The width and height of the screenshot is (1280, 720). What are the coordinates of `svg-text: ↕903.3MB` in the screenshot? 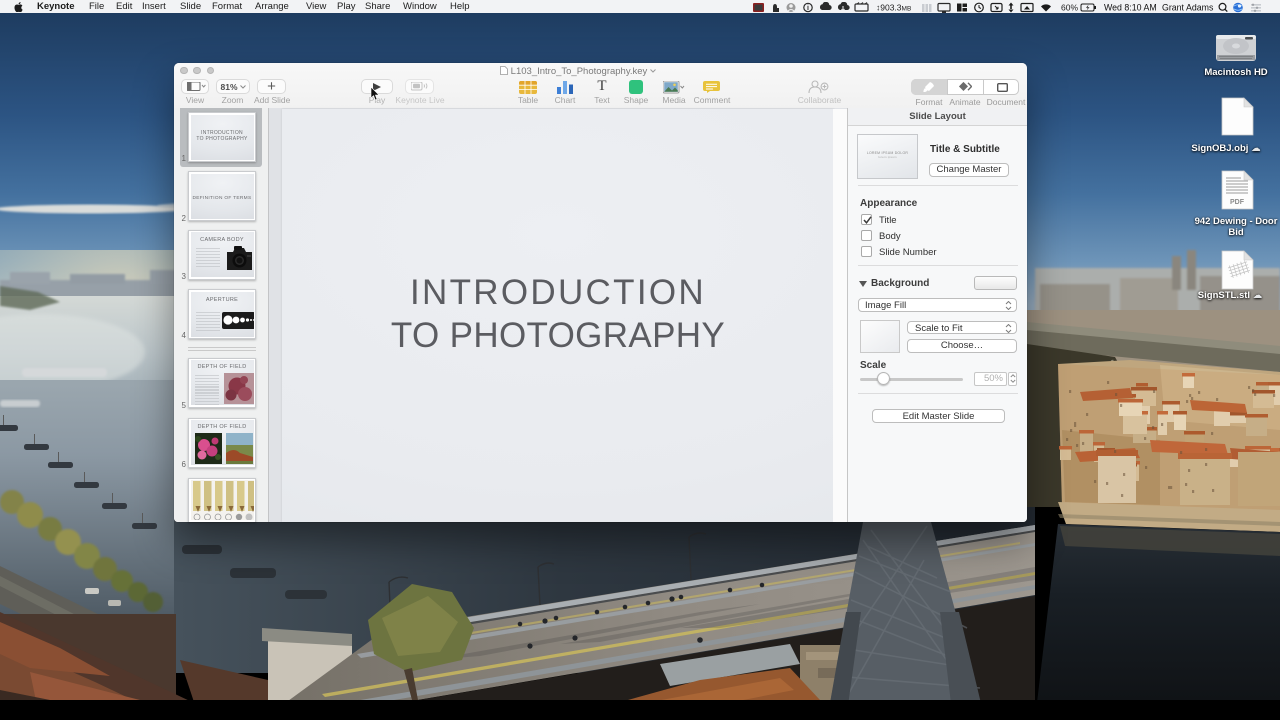 It's located at (893, 7).